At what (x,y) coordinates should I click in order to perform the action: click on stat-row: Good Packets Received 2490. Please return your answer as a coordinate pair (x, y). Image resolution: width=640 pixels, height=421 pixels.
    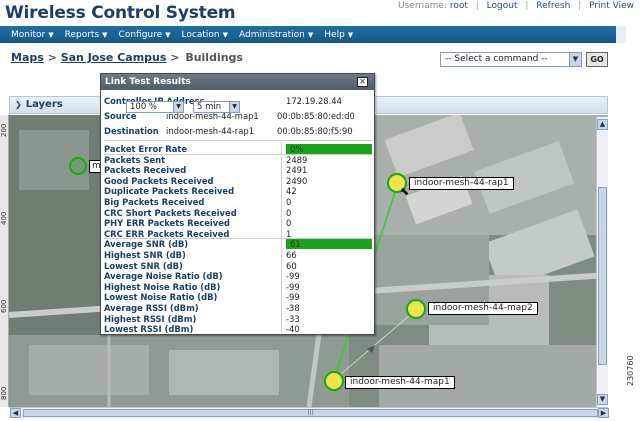
    Looking at the image, I should click on (238, 181).